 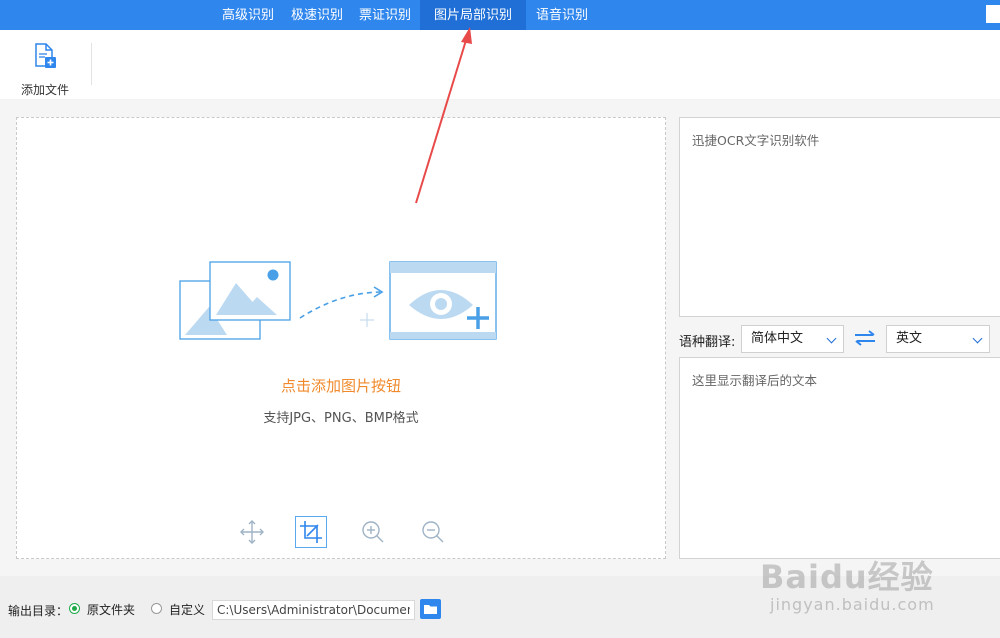 I want to click on zoom-out-icon, so click(x=433, y=532).